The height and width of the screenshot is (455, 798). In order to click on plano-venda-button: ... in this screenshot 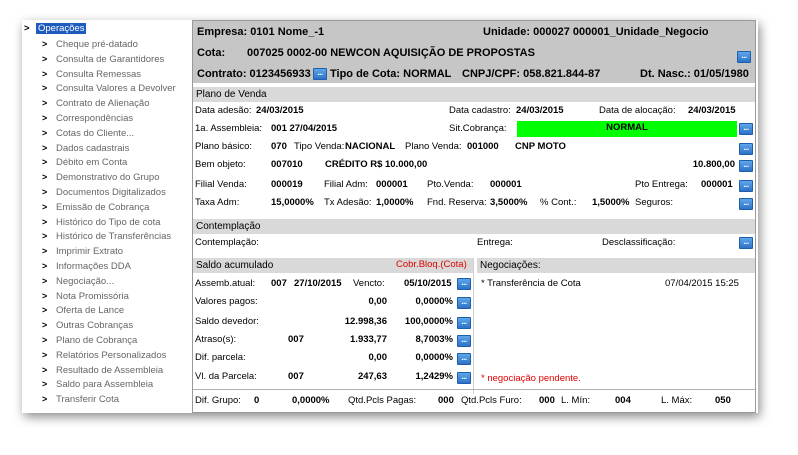, I will do `click(746, 149)`.